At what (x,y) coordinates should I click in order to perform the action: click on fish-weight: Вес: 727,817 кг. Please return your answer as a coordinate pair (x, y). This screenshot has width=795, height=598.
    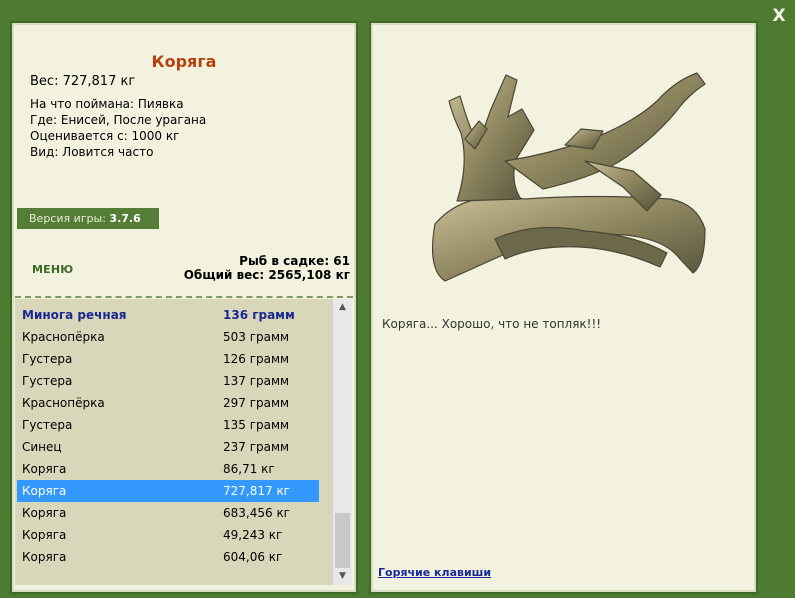
    Looking at the image, I should click on (83, 81).